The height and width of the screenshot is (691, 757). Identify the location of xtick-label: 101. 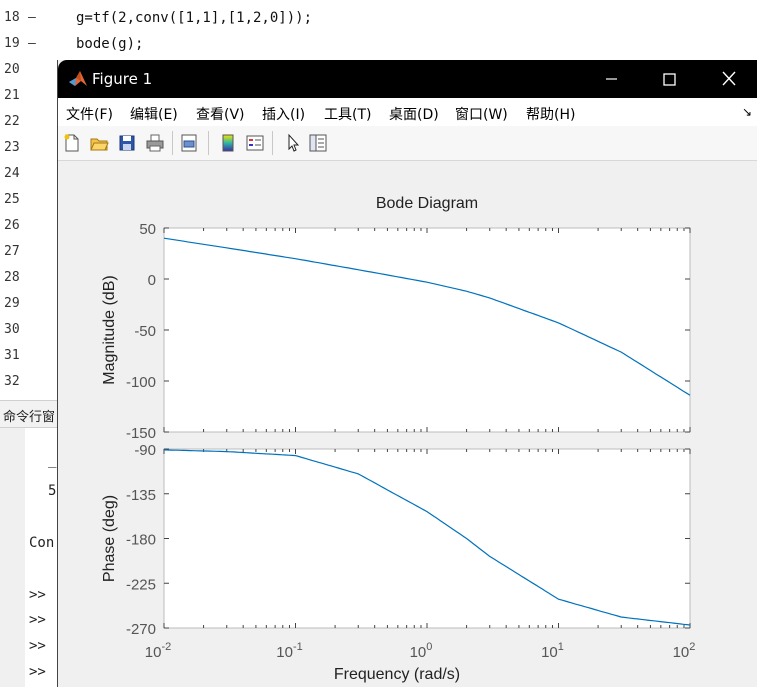
(552, 651).